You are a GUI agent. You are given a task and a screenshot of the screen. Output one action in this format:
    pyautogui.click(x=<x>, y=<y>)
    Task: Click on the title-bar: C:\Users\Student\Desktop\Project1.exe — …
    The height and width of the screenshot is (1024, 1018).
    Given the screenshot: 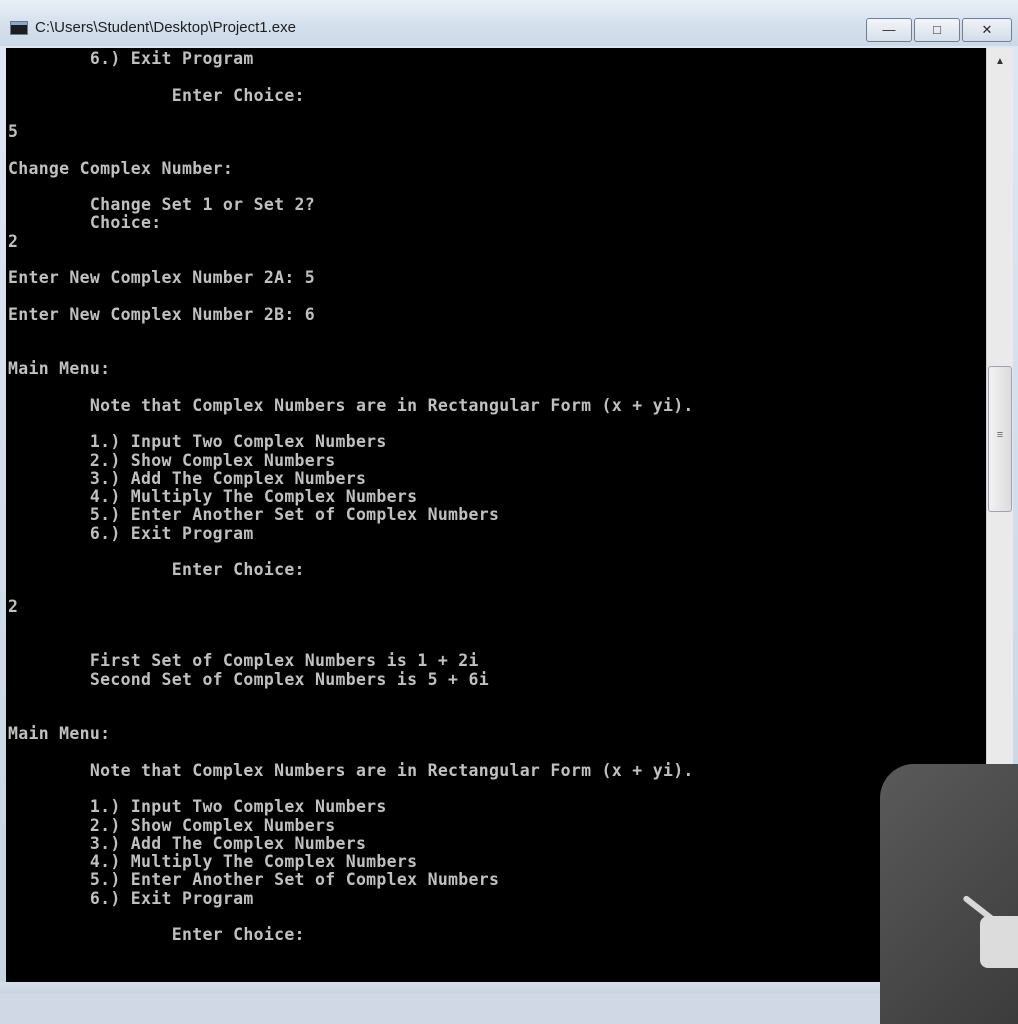 What is the action you would take?
    pyautogui.click(x=509, y=23)
    